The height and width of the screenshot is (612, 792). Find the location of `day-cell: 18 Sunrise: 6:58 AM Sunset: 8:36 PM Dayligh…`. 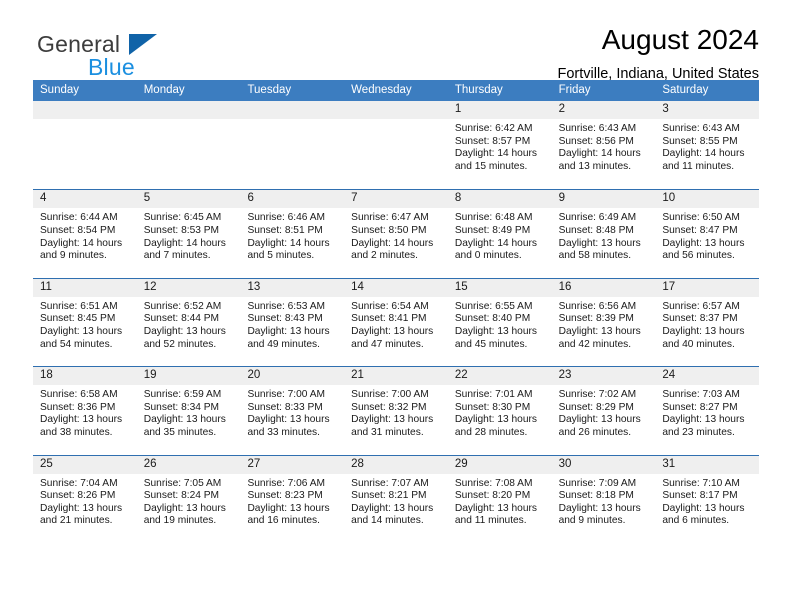

day-cell: 18 Sunrise: 6:58 AM Sunset: 8:36 PM Dayligh… is located at coordinates (85, 411).